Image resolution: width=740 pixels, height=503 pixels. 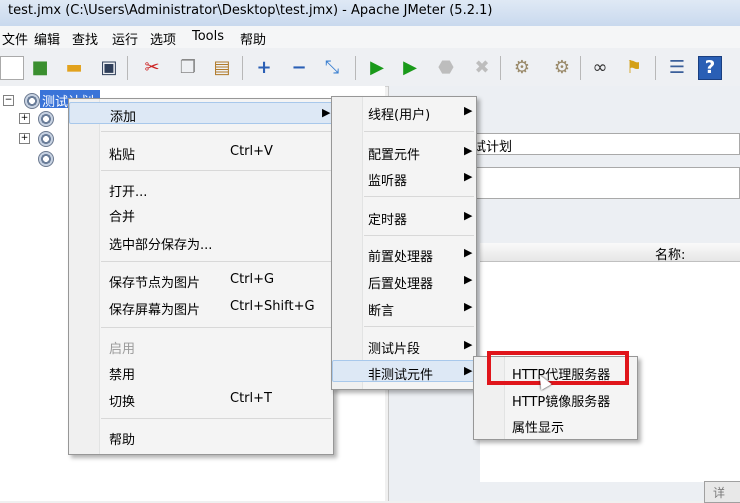 I want to click on menu-item-http-mirror: HTTP镜像服务器, so click(x=555, y=399).